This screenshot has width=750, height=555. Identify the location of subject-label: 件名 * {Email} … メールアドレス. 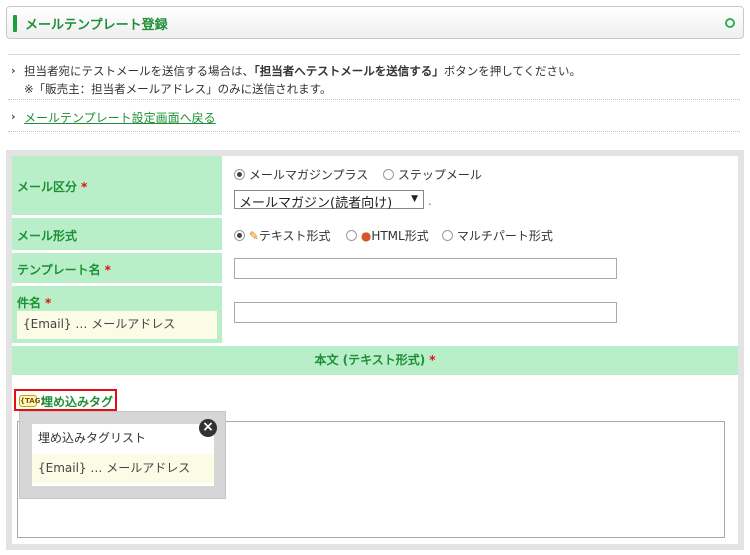
(117, 314).